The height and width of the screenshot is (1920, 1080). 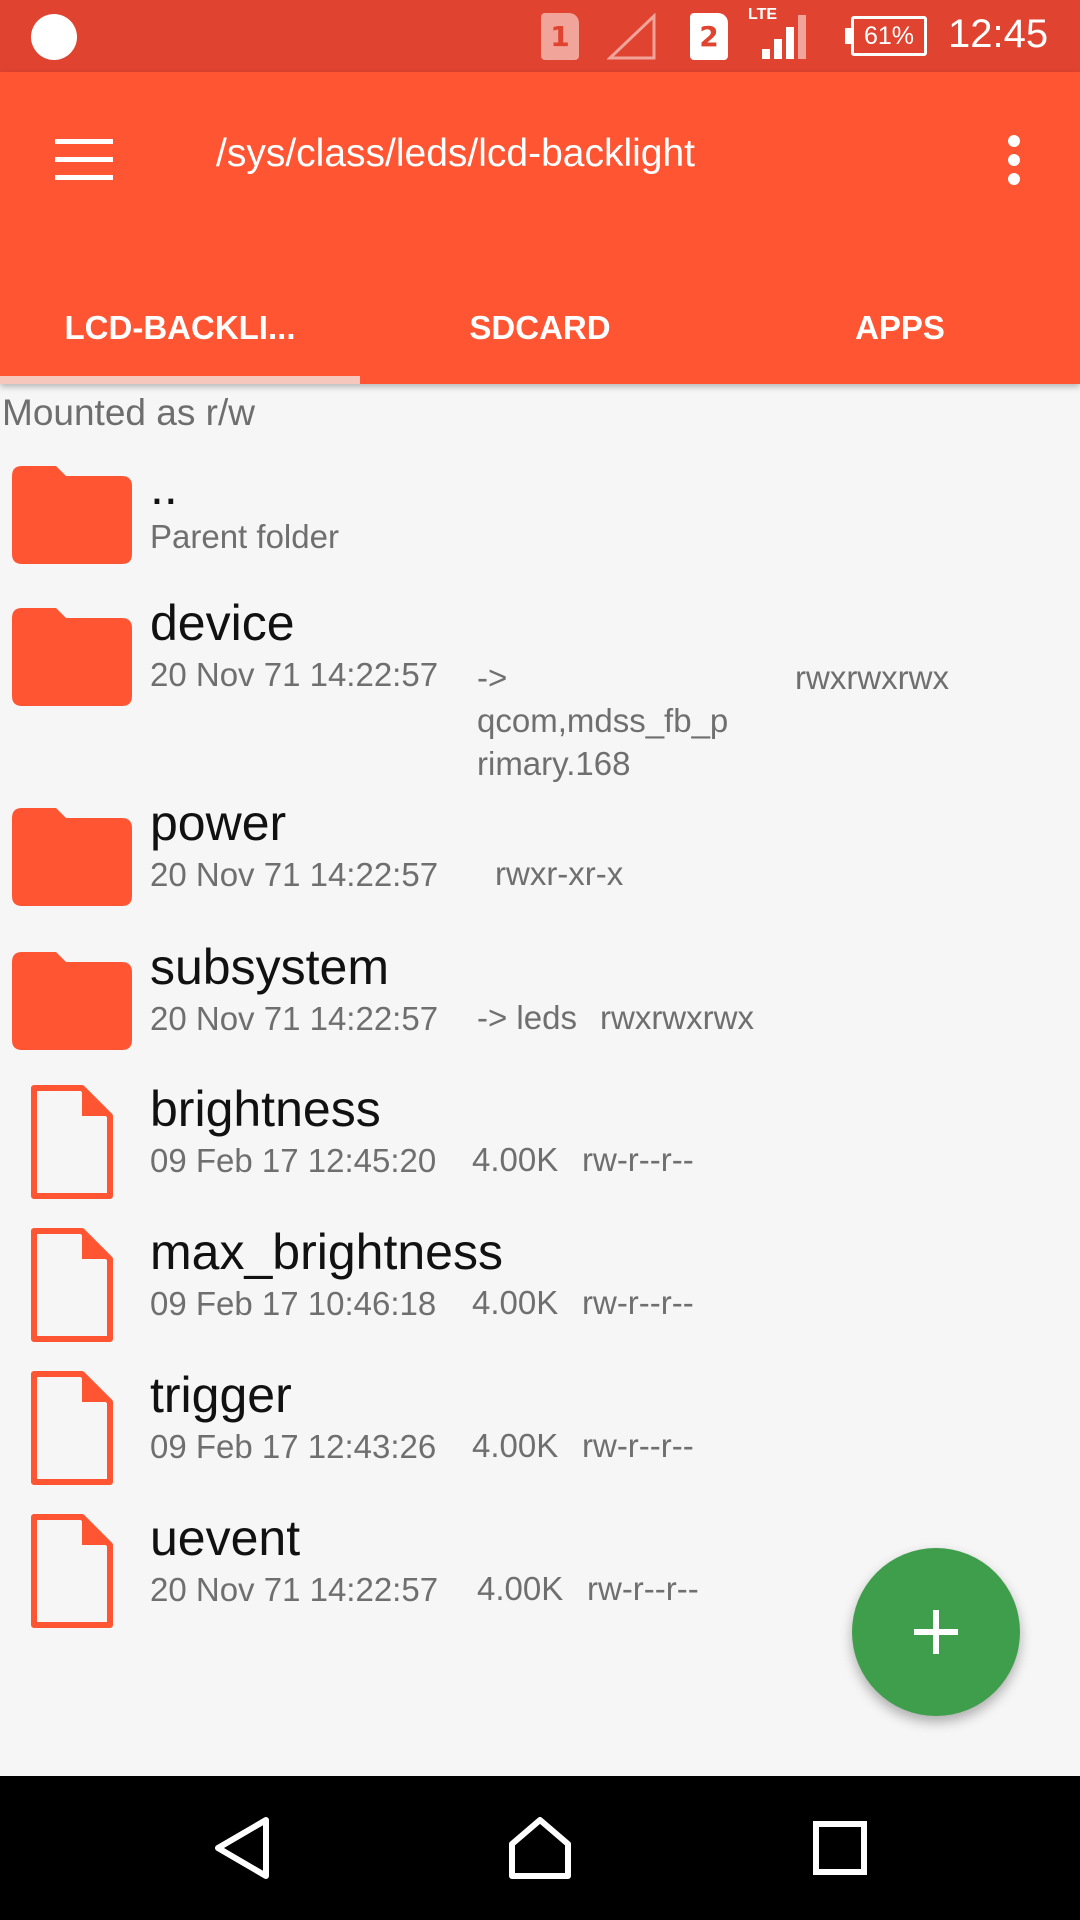 What do you see at coordinates (293, 1303) in the screenshot?
I see `file-date: 09 Feb 17 10:46:18` at bounding box center [293, 1303].